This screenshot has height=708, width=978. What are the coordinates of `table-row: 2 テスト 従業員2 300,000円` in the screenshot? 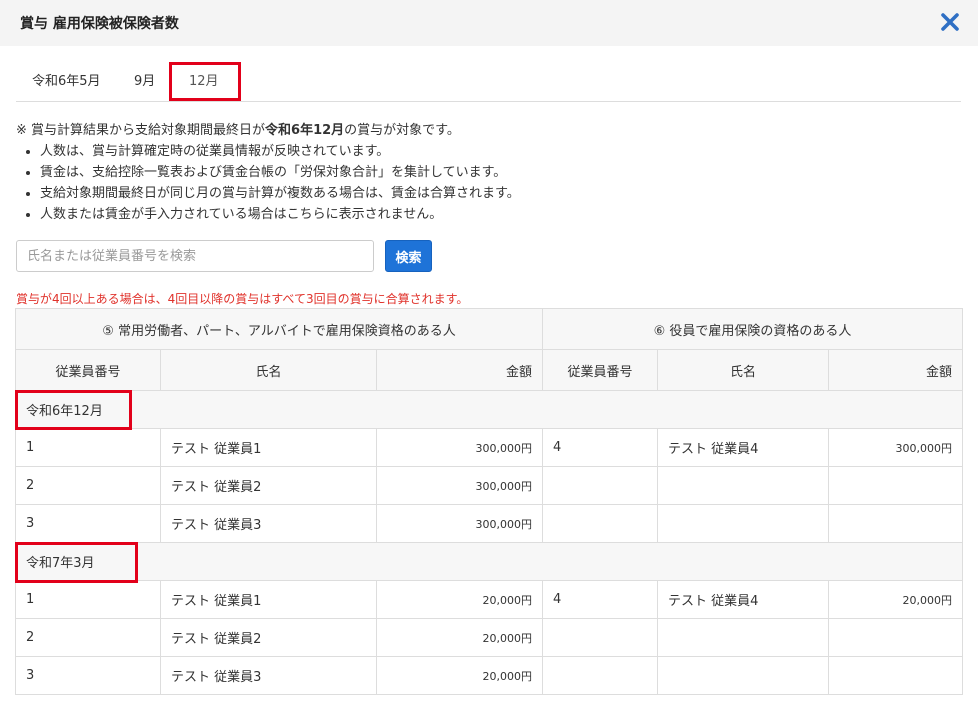 It's located at (489, 485).